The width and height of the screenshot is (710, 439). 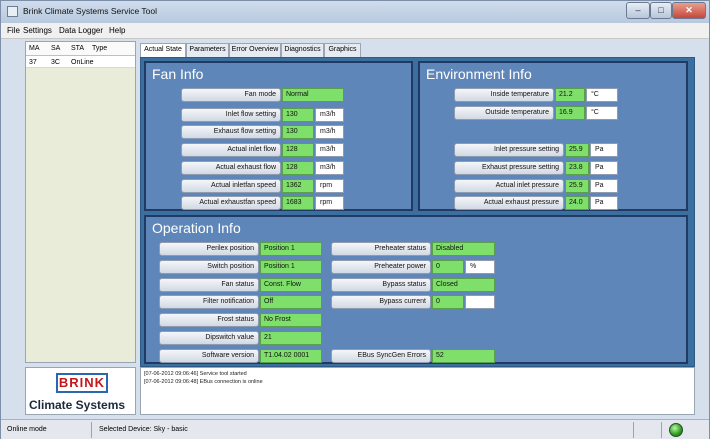 What do you see at coordinates (298, 203) in the screenshot?
I see `actual-exhaustfan-speed-value: 1683` at bounding box center [298, 203].